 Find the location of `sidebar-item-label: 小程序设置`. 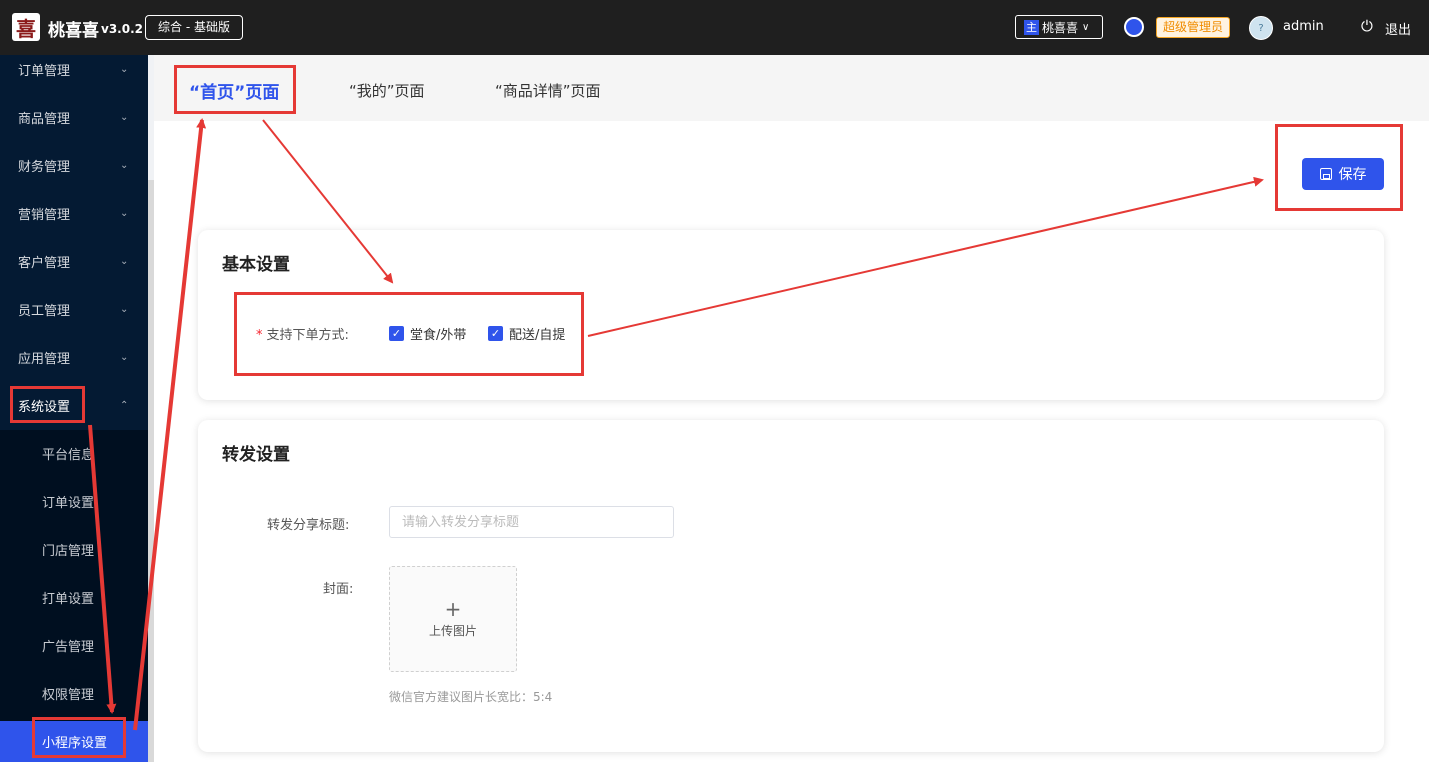

sidebar-item-label: 小程序设置 is located at coordinates (75, 743).